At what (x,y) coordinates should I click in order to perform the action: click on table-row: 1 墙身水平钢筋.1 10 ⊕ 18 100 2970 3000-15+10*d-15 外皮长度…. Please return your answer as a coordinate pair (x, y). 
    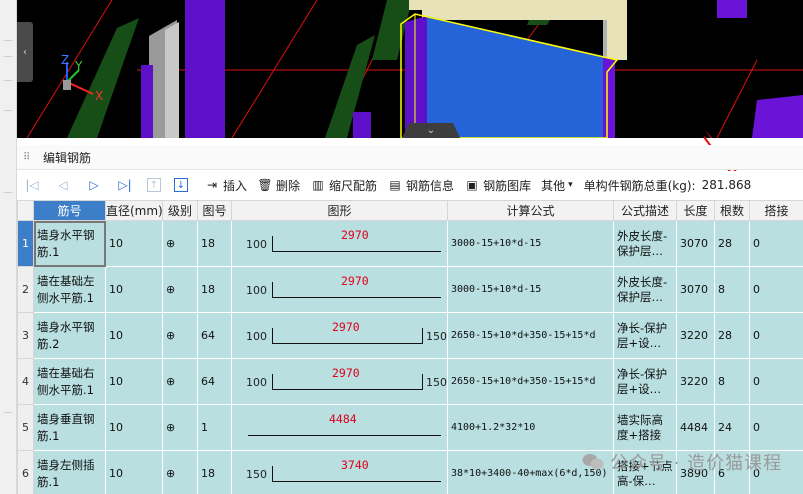
    Looking at the image, I should click on (410, 243).